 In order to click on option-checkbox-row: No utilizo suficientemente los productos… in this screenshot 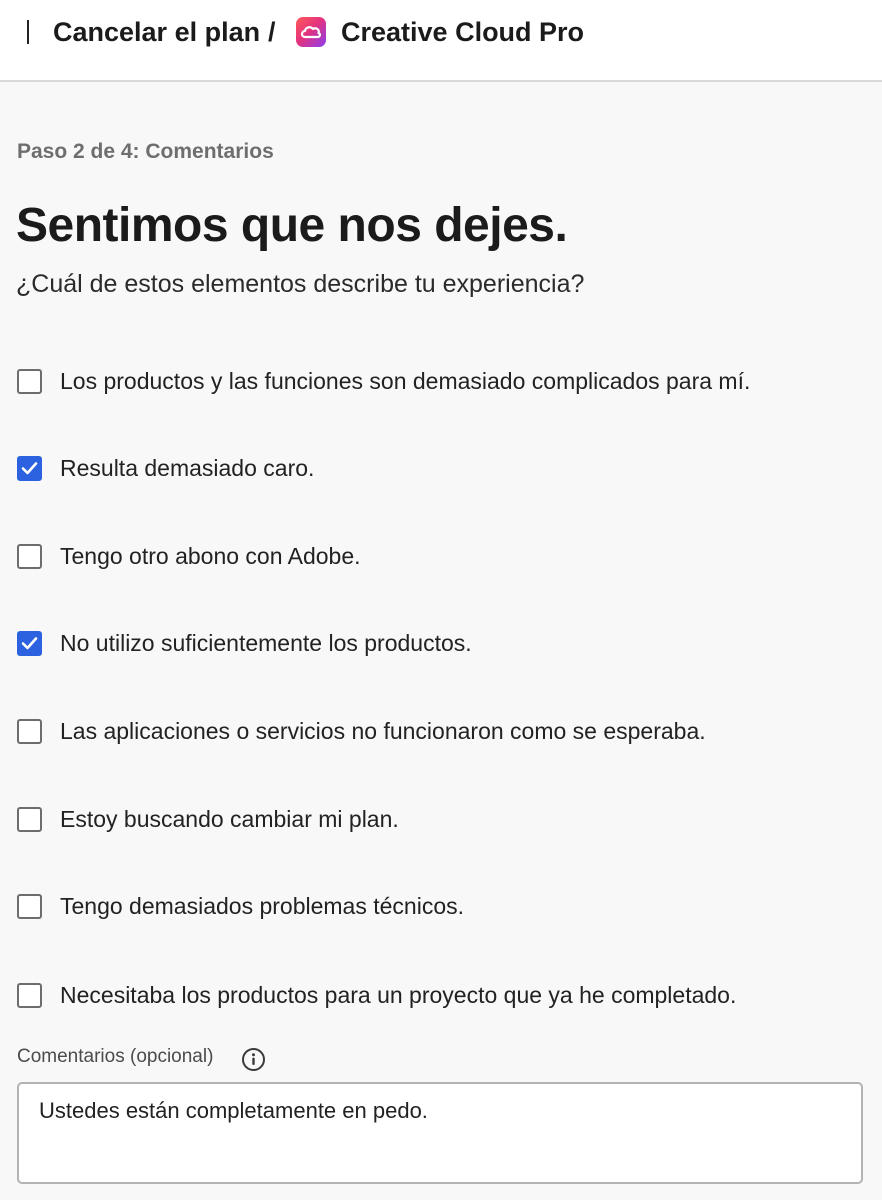, I will do `click(447, 643)`.